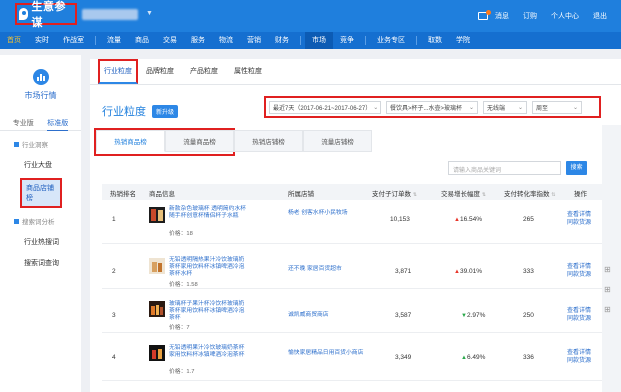 This screenshot has height=392, width=621. Describe the element at coordinates (400, 219) in the screenshot. I see `orders-cell: 10,153` at that location.